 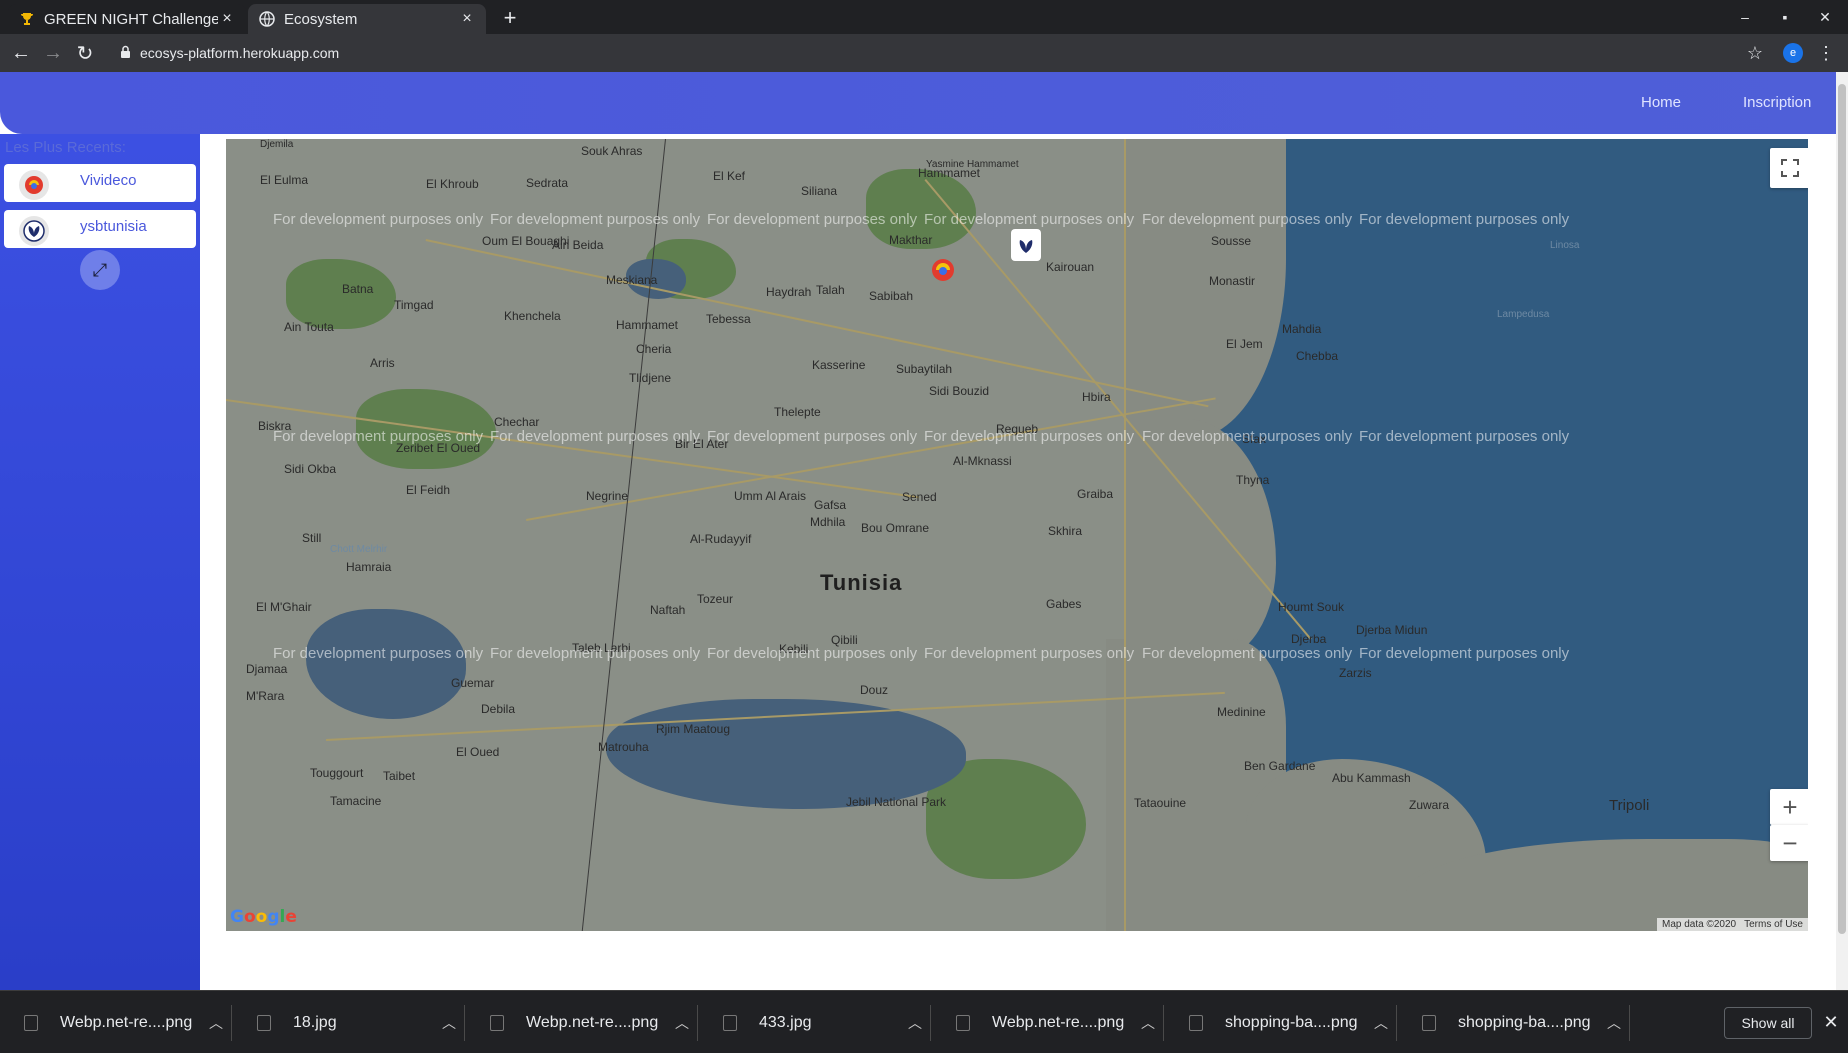 What do you see at coordinates (473, 683) in the screenshot?
I see `place-label: Guemar` at bounding box center [473, 683].